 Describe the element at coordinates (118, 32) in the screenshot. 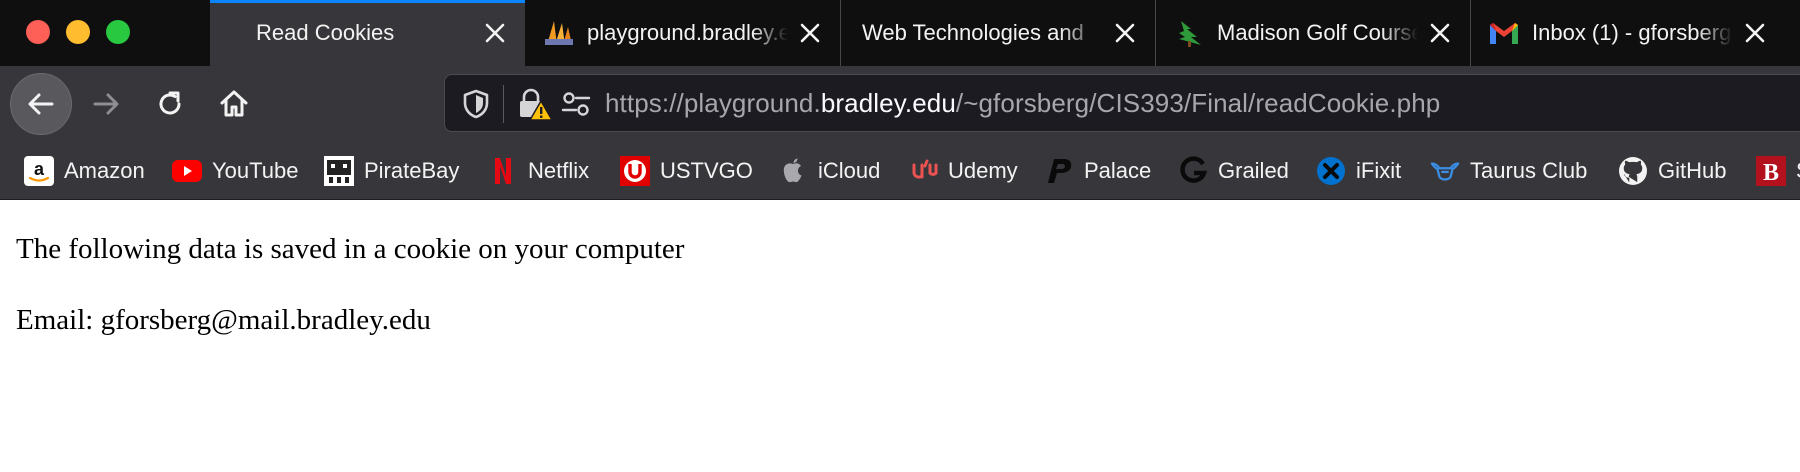

I see `window-maximize-button` at that location.